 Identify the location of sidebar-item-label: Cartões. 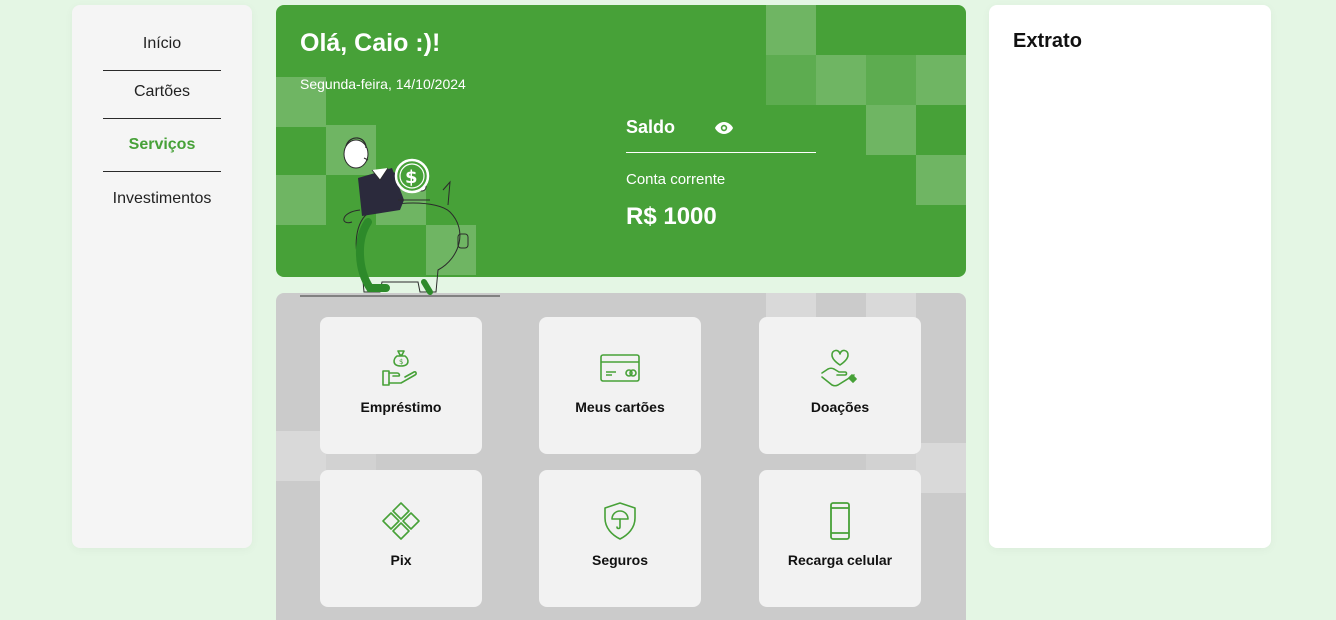
(162, 91).